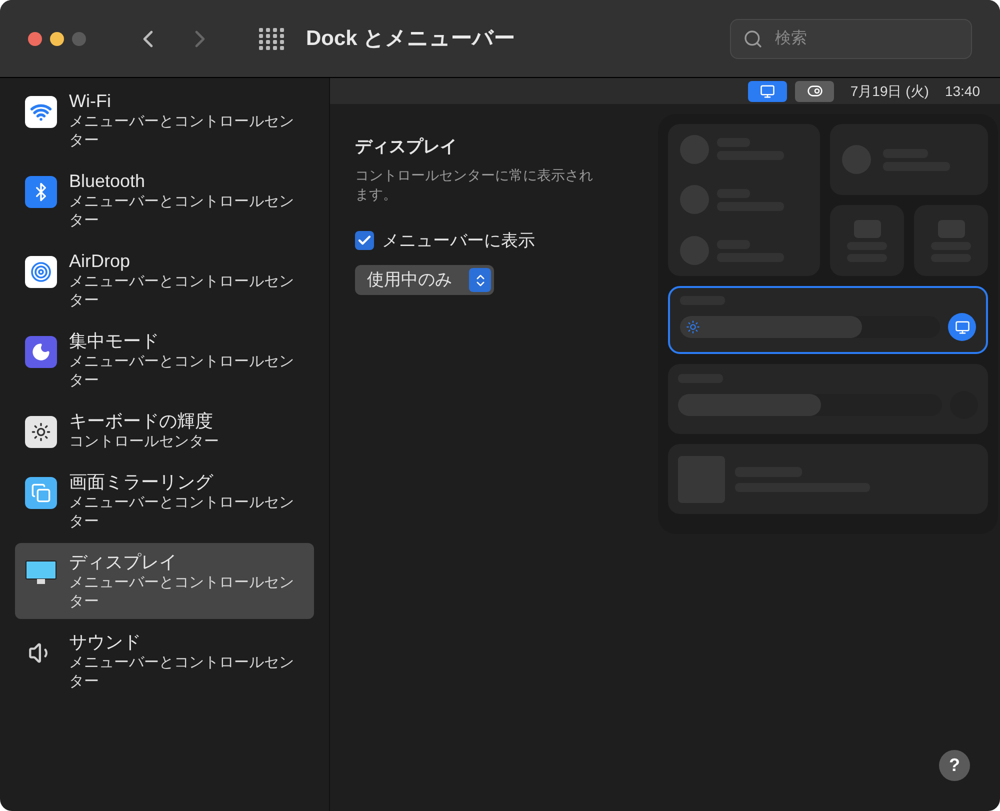 The image size is (1000, 811). I want to click on sidebar-item: キーボードの輝度 コントロールセンター, so click(164, 430).